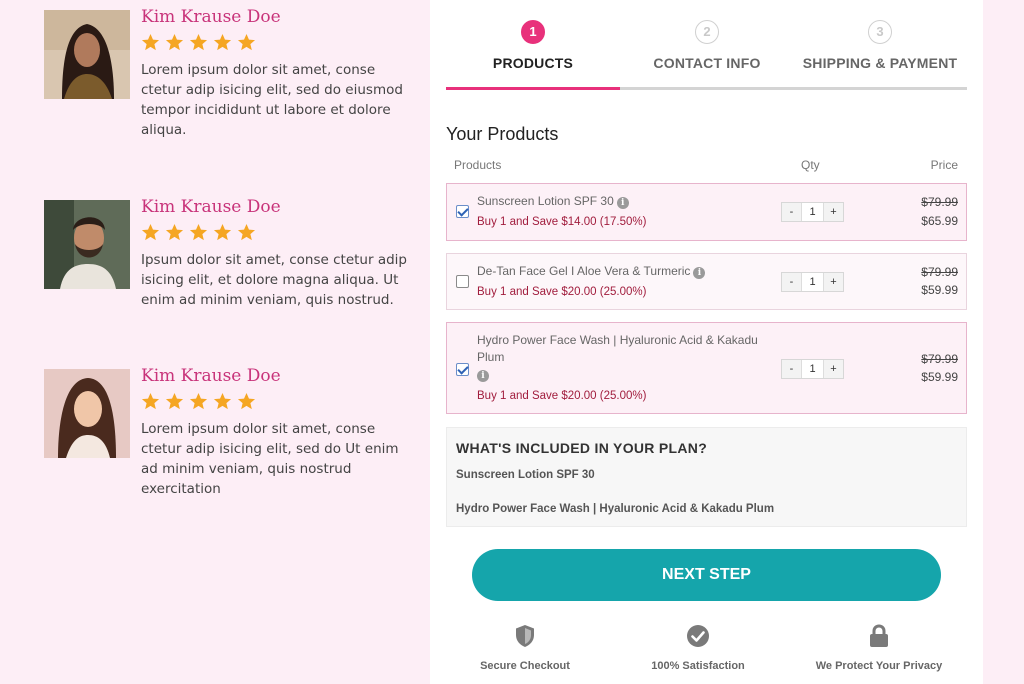 The width and height of the screenshot is (1024, 684). I want to click on step-label: SHIPPING & PAYMENT, so click(880, 63).